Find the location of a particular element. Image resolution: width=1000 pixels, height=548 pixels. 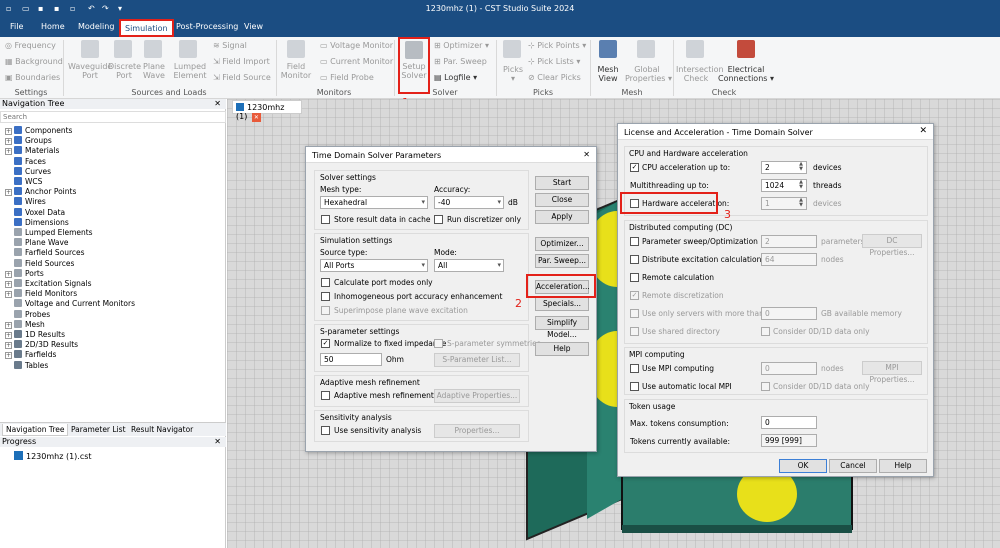

tree-item: +1D Results is located at coordinates (35, 335).